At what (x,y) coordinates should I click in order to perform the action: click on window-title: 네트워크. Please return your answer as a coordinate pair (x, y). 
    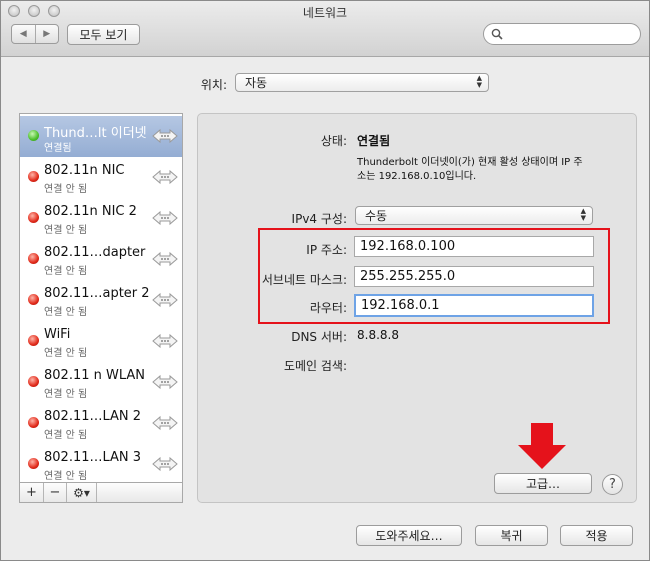
    Looking at the image, I should click on (325, 13).